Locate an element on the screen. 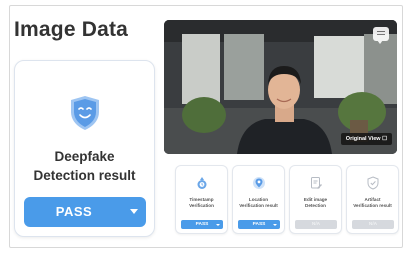  edit-image-detection-card: Edit image Detection N/A is located at coordinates (315, 199).